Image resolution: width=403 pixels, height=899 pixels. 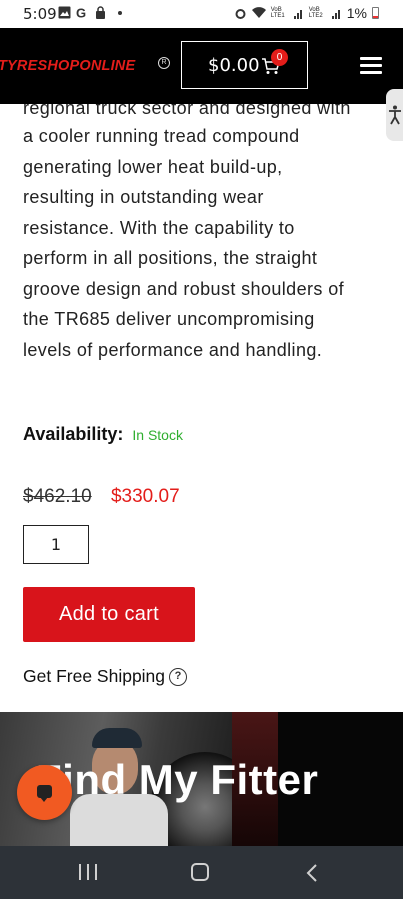 I want to click on description-line: resistance. With the capability to, so click(x=159, y=227).